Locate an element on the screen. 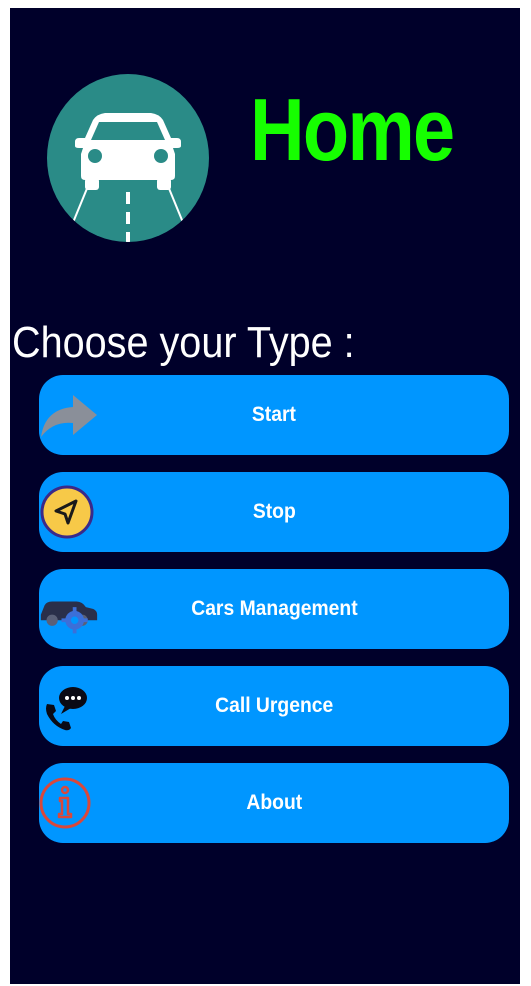 This screenshot has width=531, height=986. page-title: Home is located at coordinates (352, 129).